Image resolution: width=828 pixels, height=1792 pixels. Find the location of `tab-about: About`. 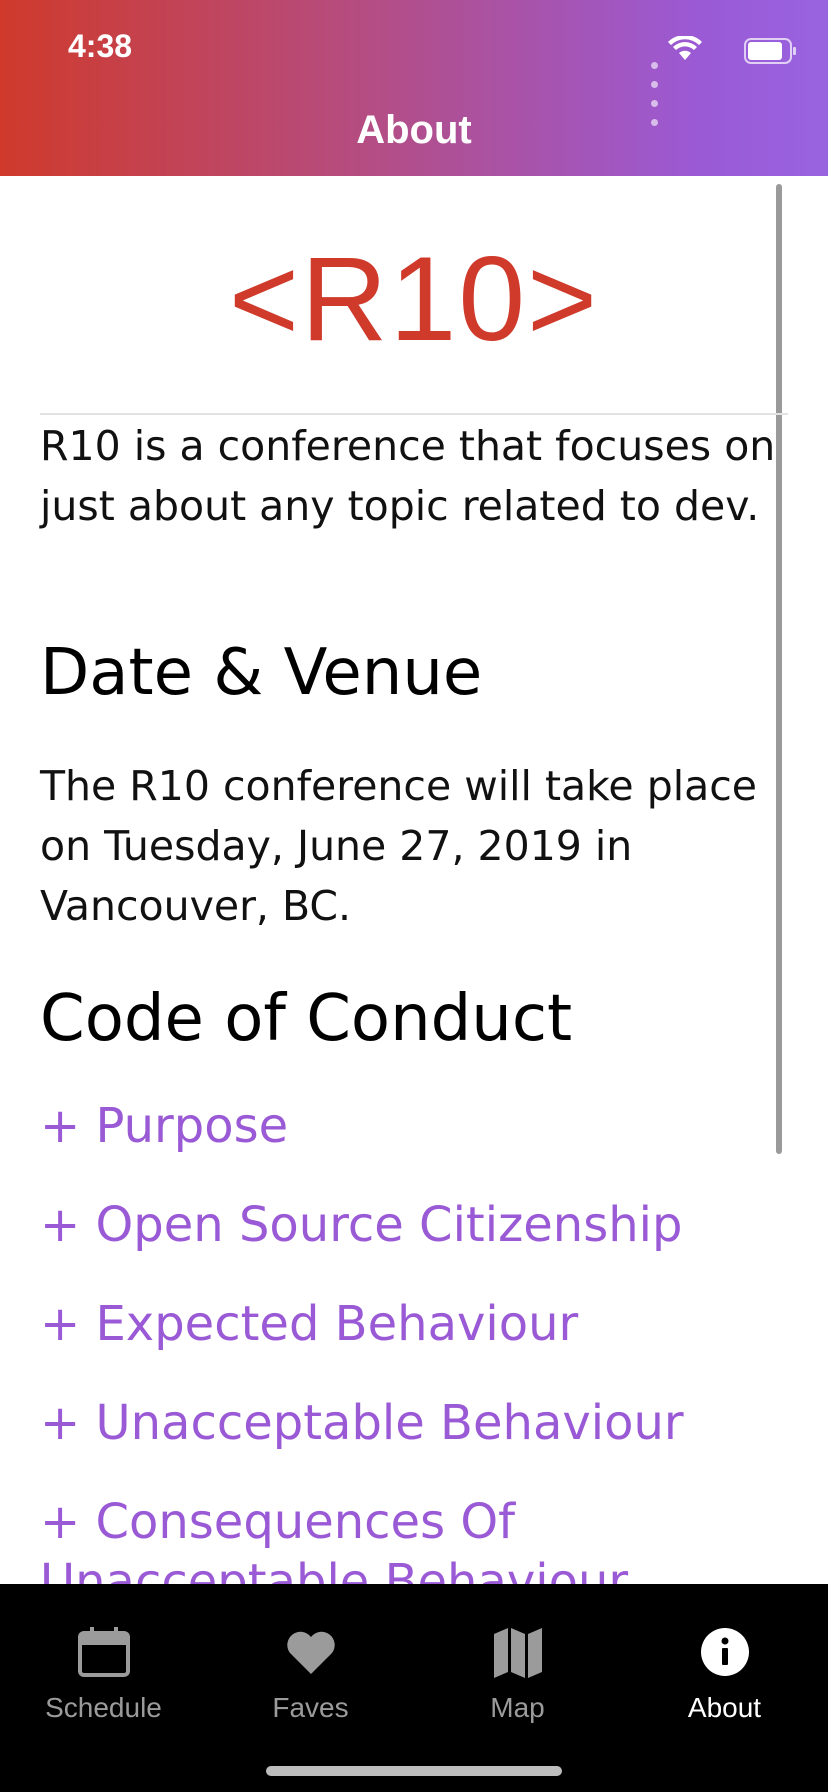

tab-about: About is located at coordinates (724, 1674).